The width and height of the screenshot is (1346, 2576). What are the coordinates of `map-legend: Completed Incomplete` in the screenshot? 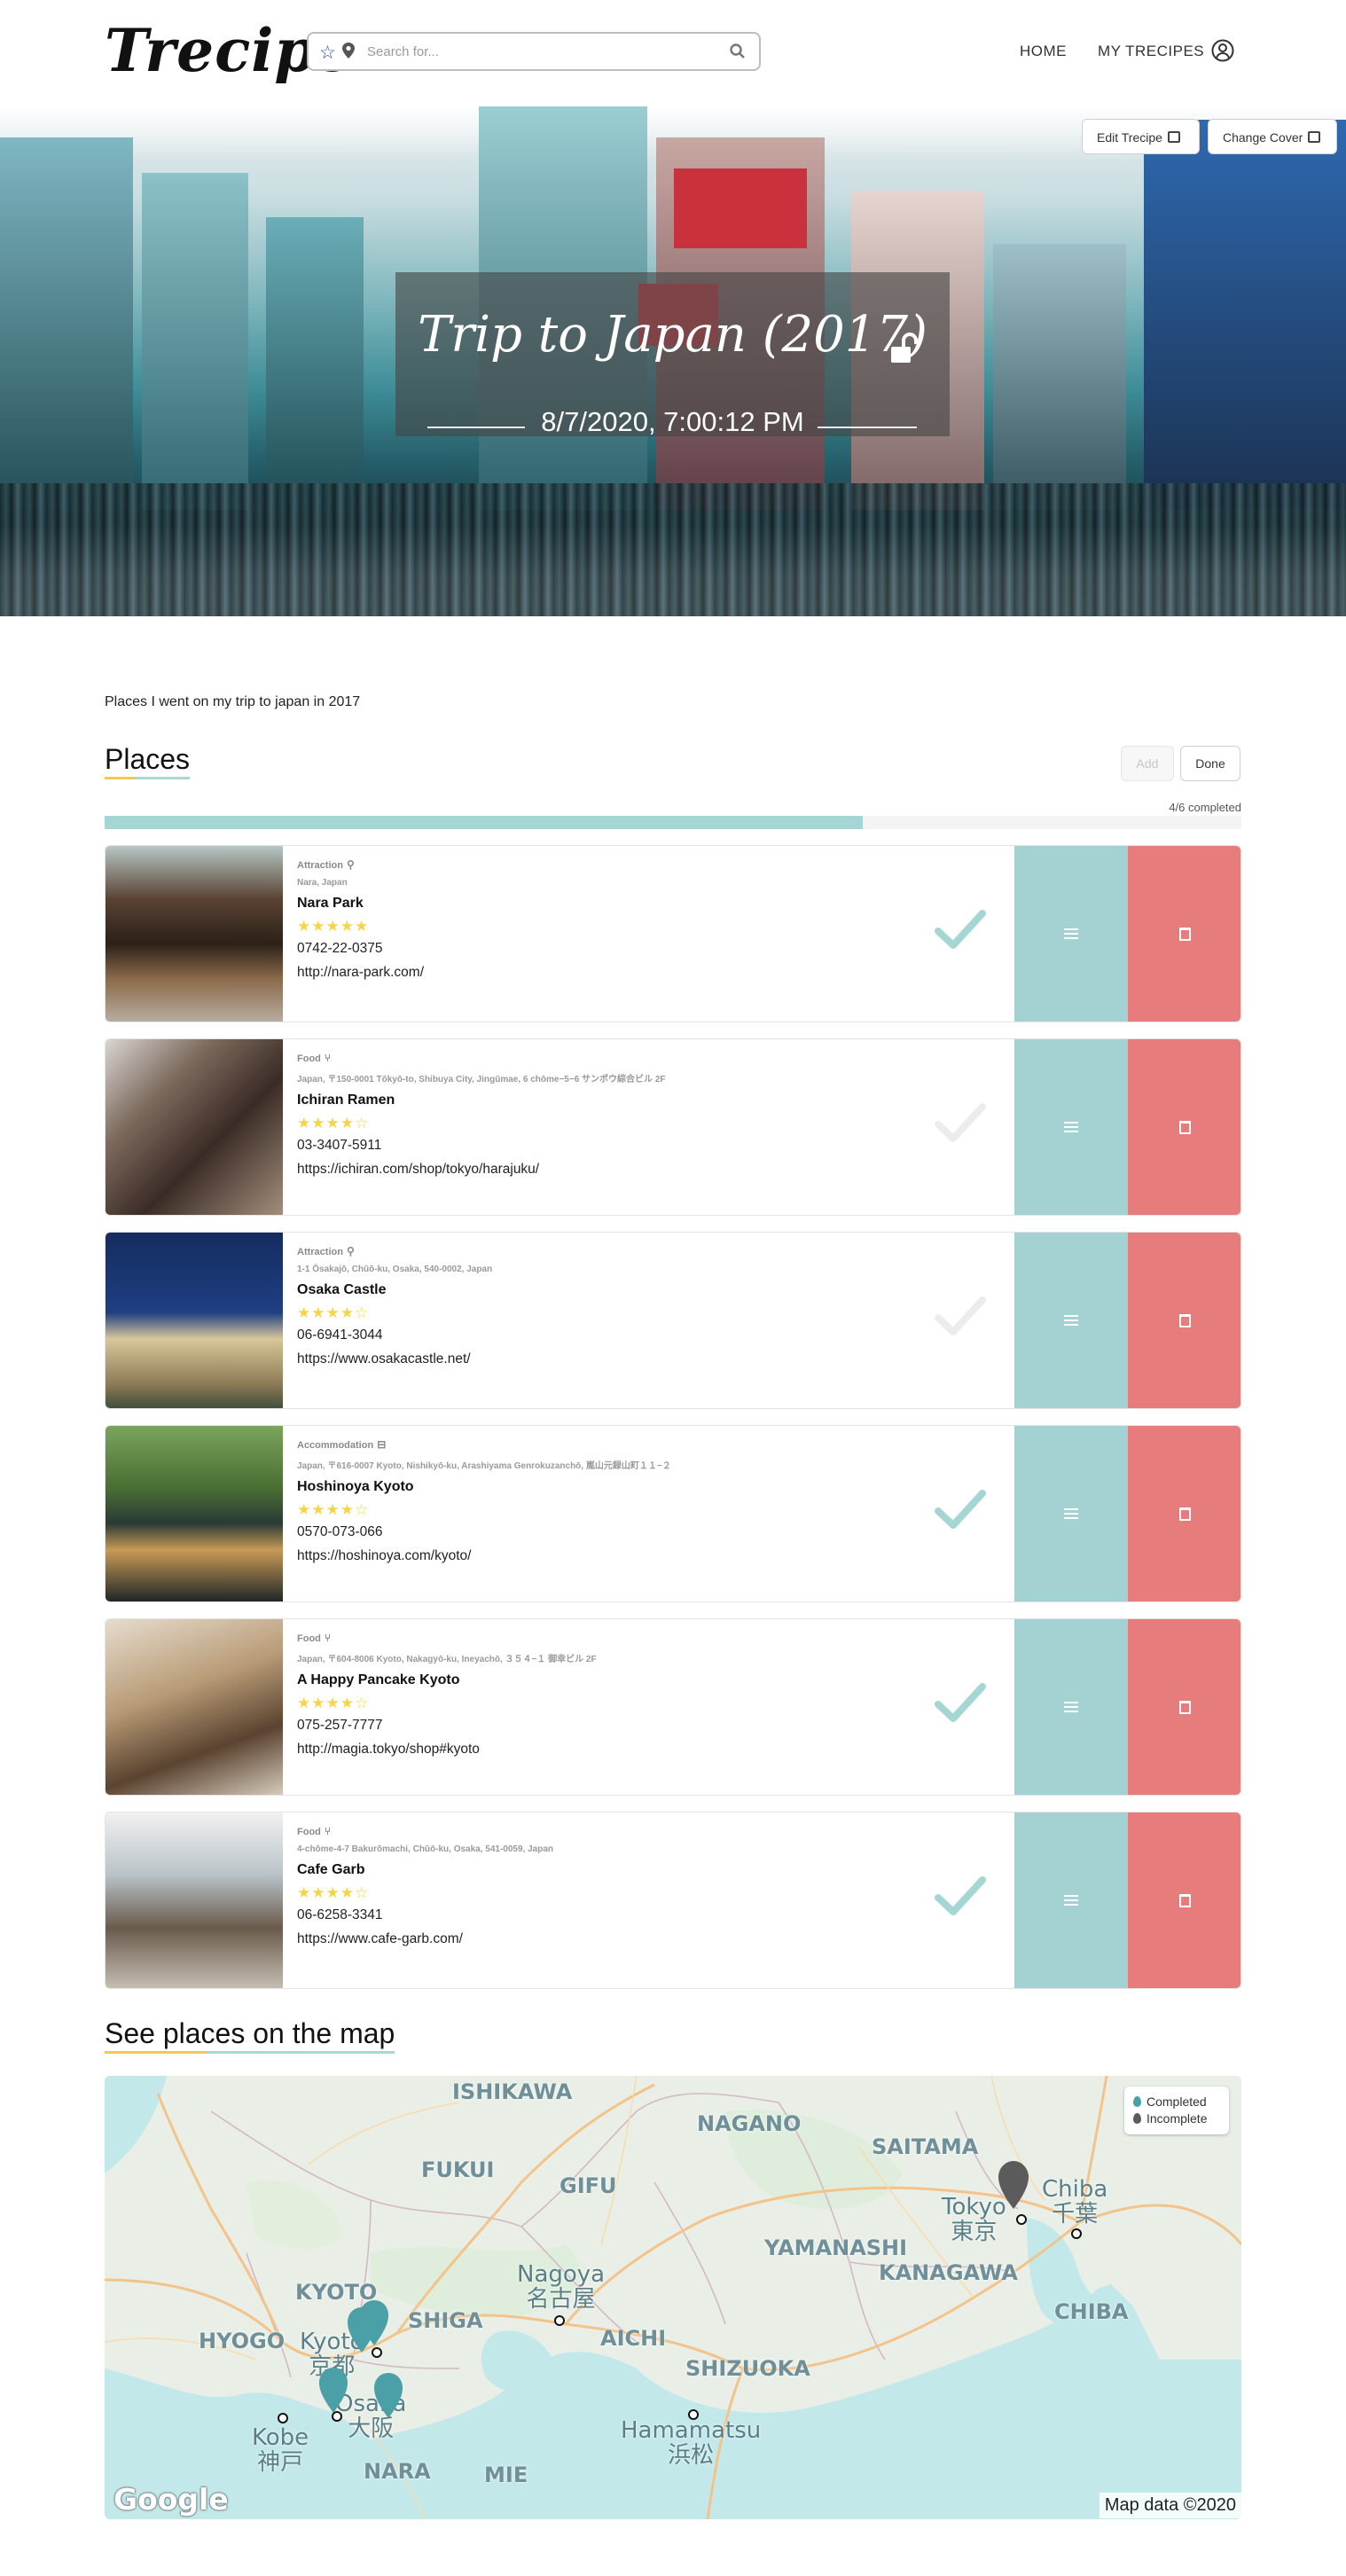 It's located at (1176, 2110).